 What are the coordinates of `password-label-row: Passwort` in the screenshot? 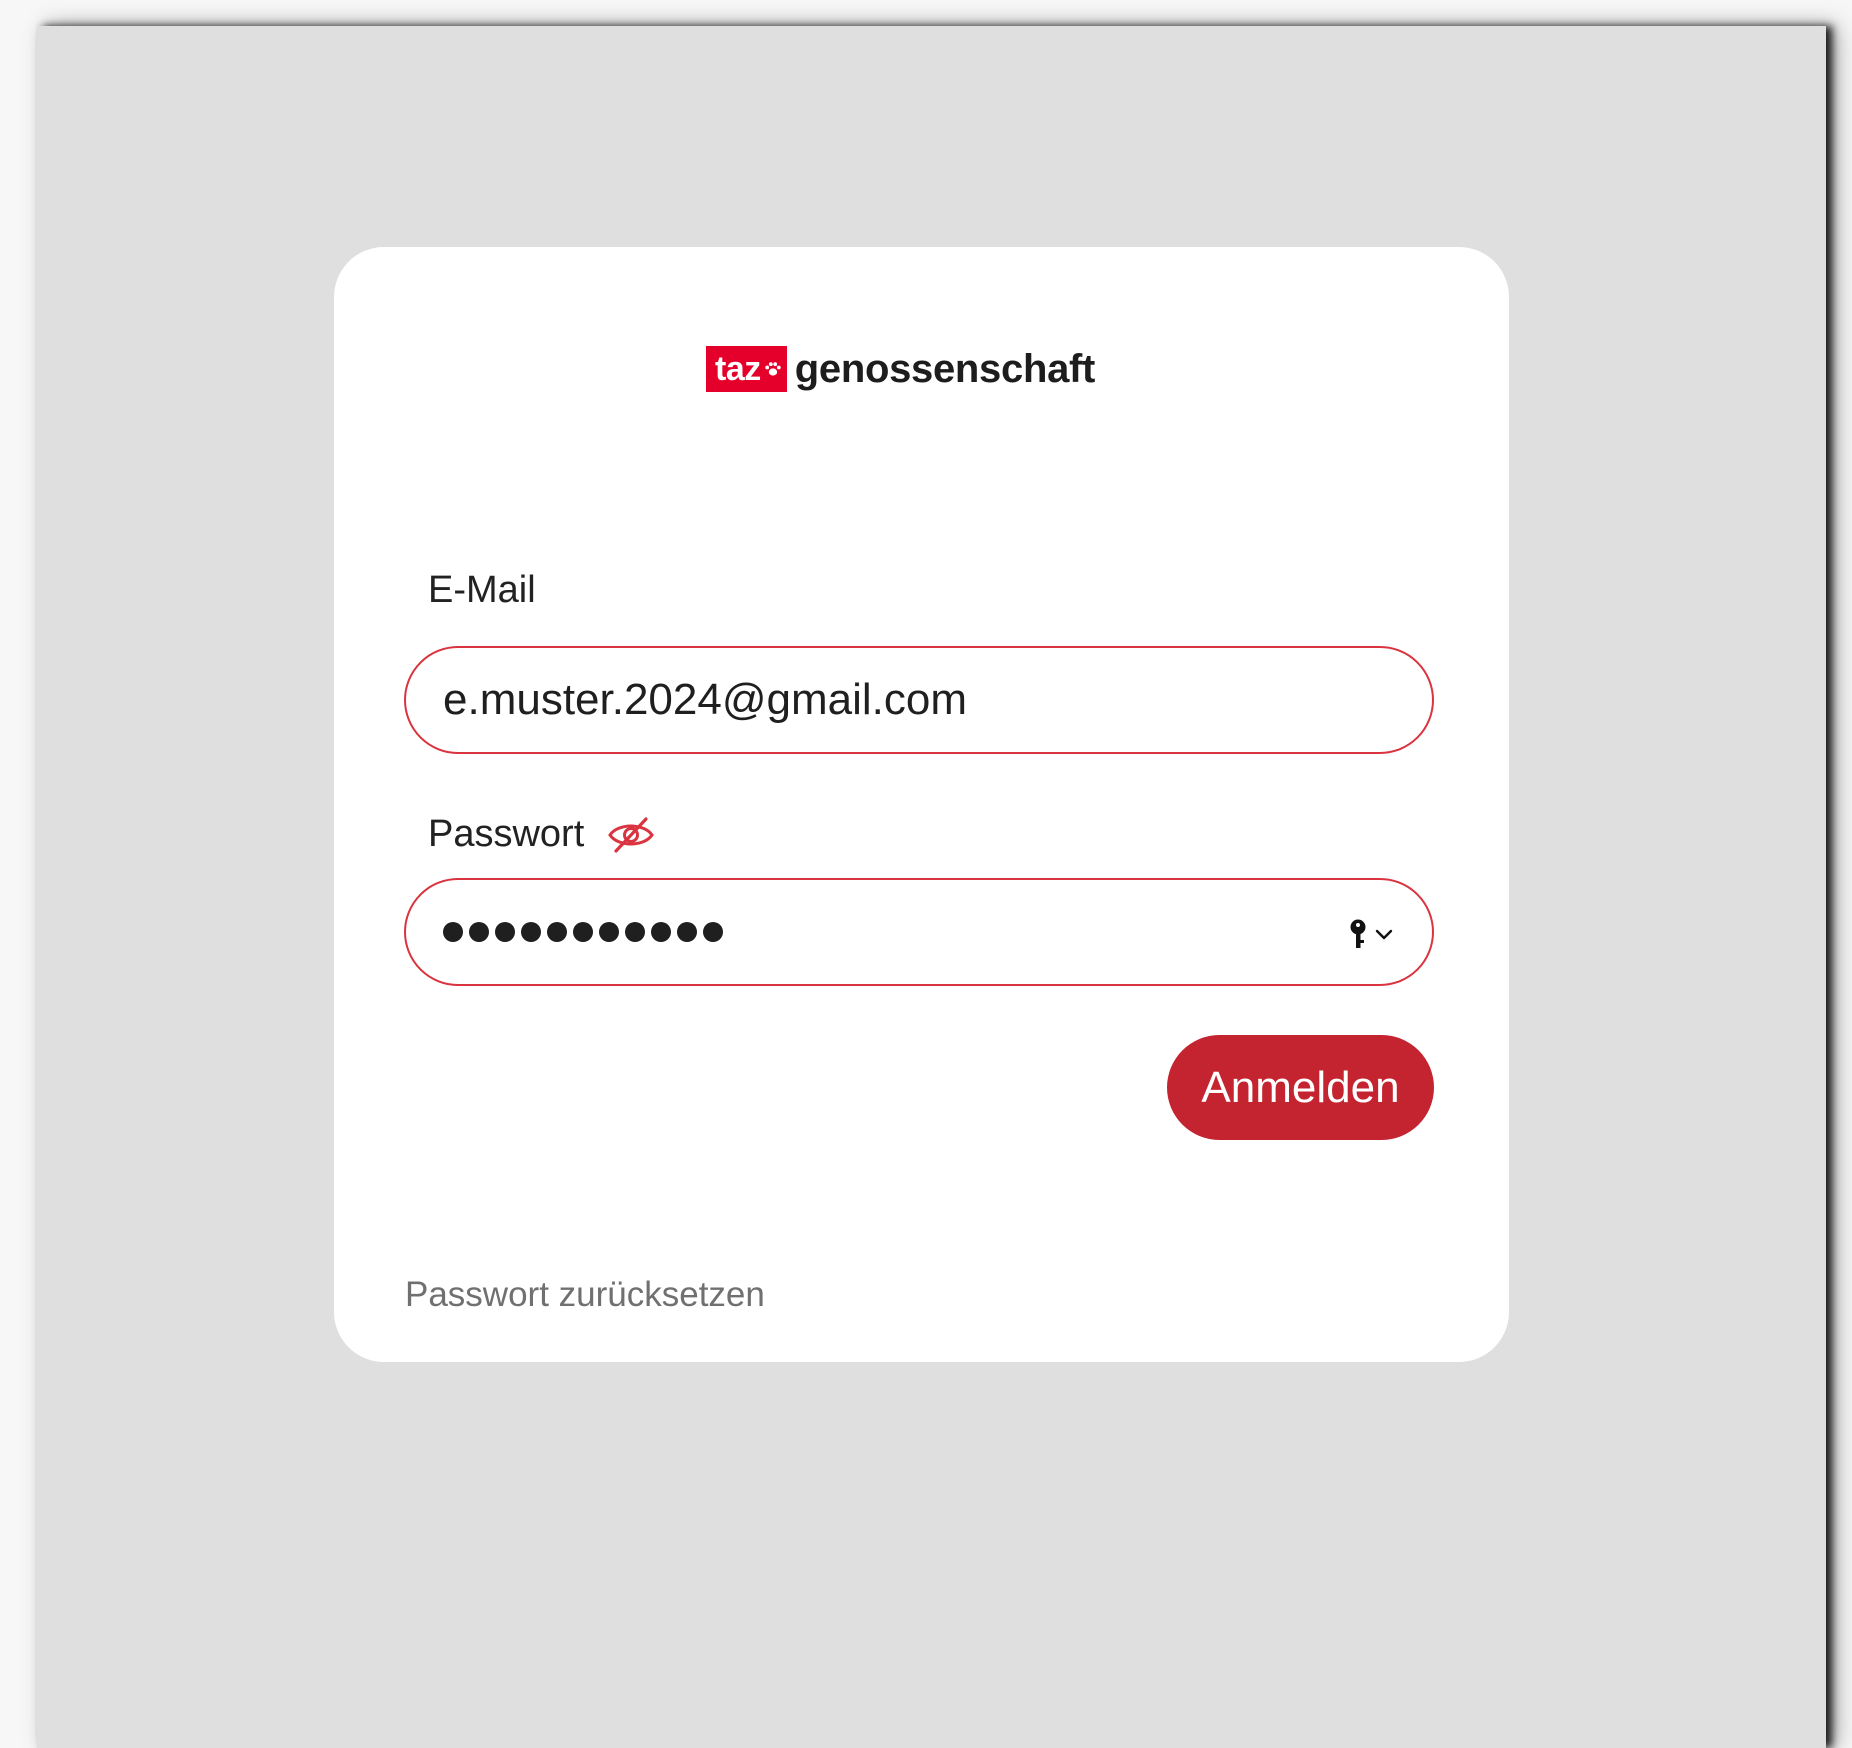 It's located at (542, 834).